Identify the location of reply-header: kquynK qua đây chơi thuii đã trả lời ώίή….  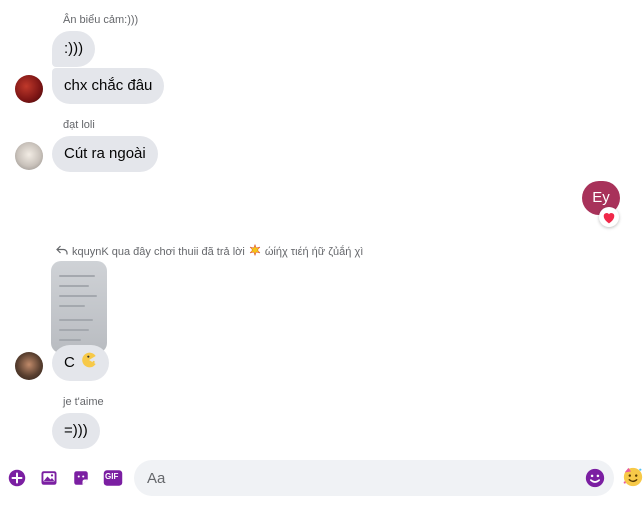
(210, 251).